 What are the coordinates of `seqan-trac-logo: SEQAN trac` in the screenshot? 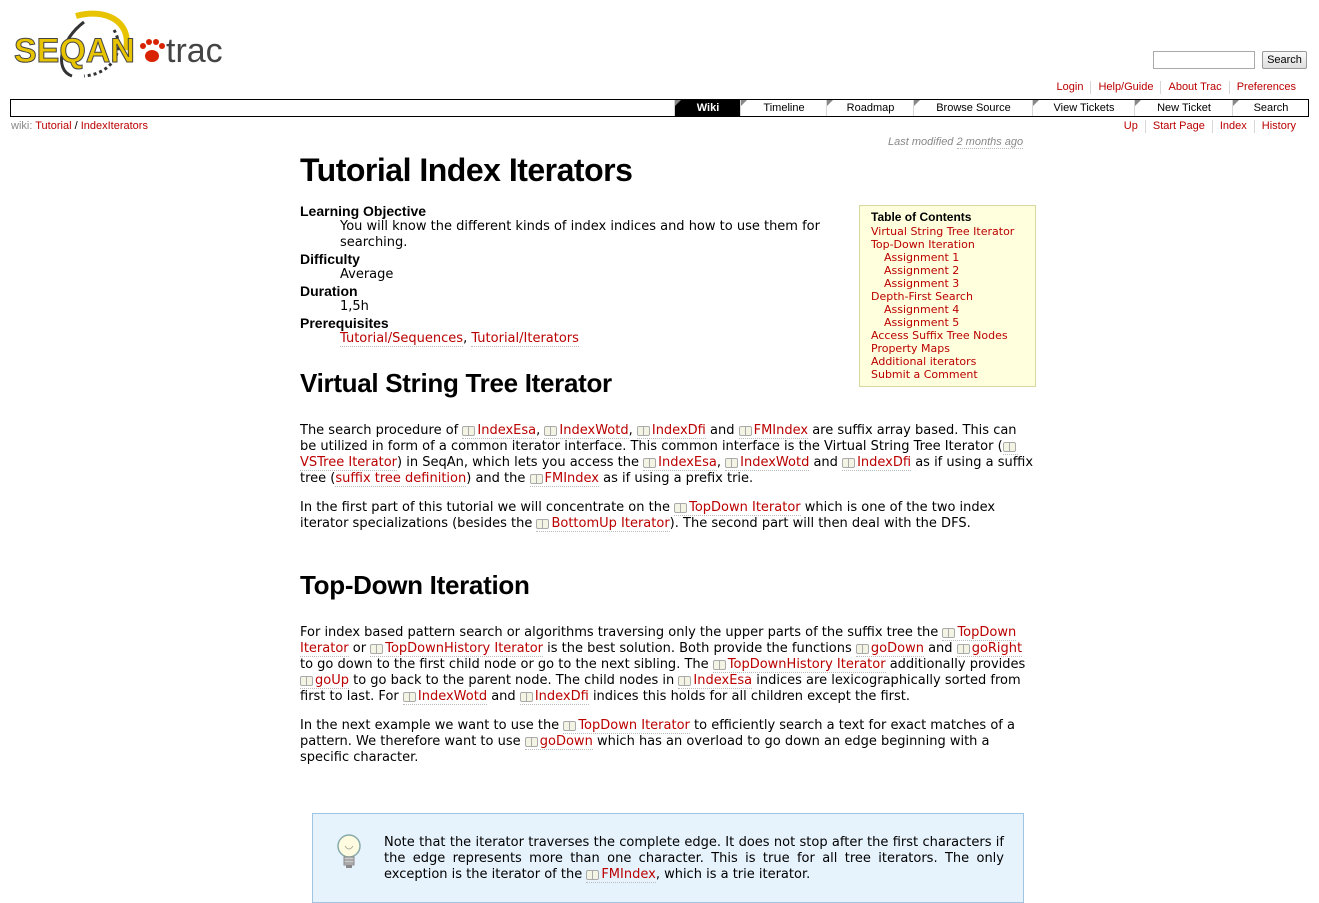 It's located at (121, 47).